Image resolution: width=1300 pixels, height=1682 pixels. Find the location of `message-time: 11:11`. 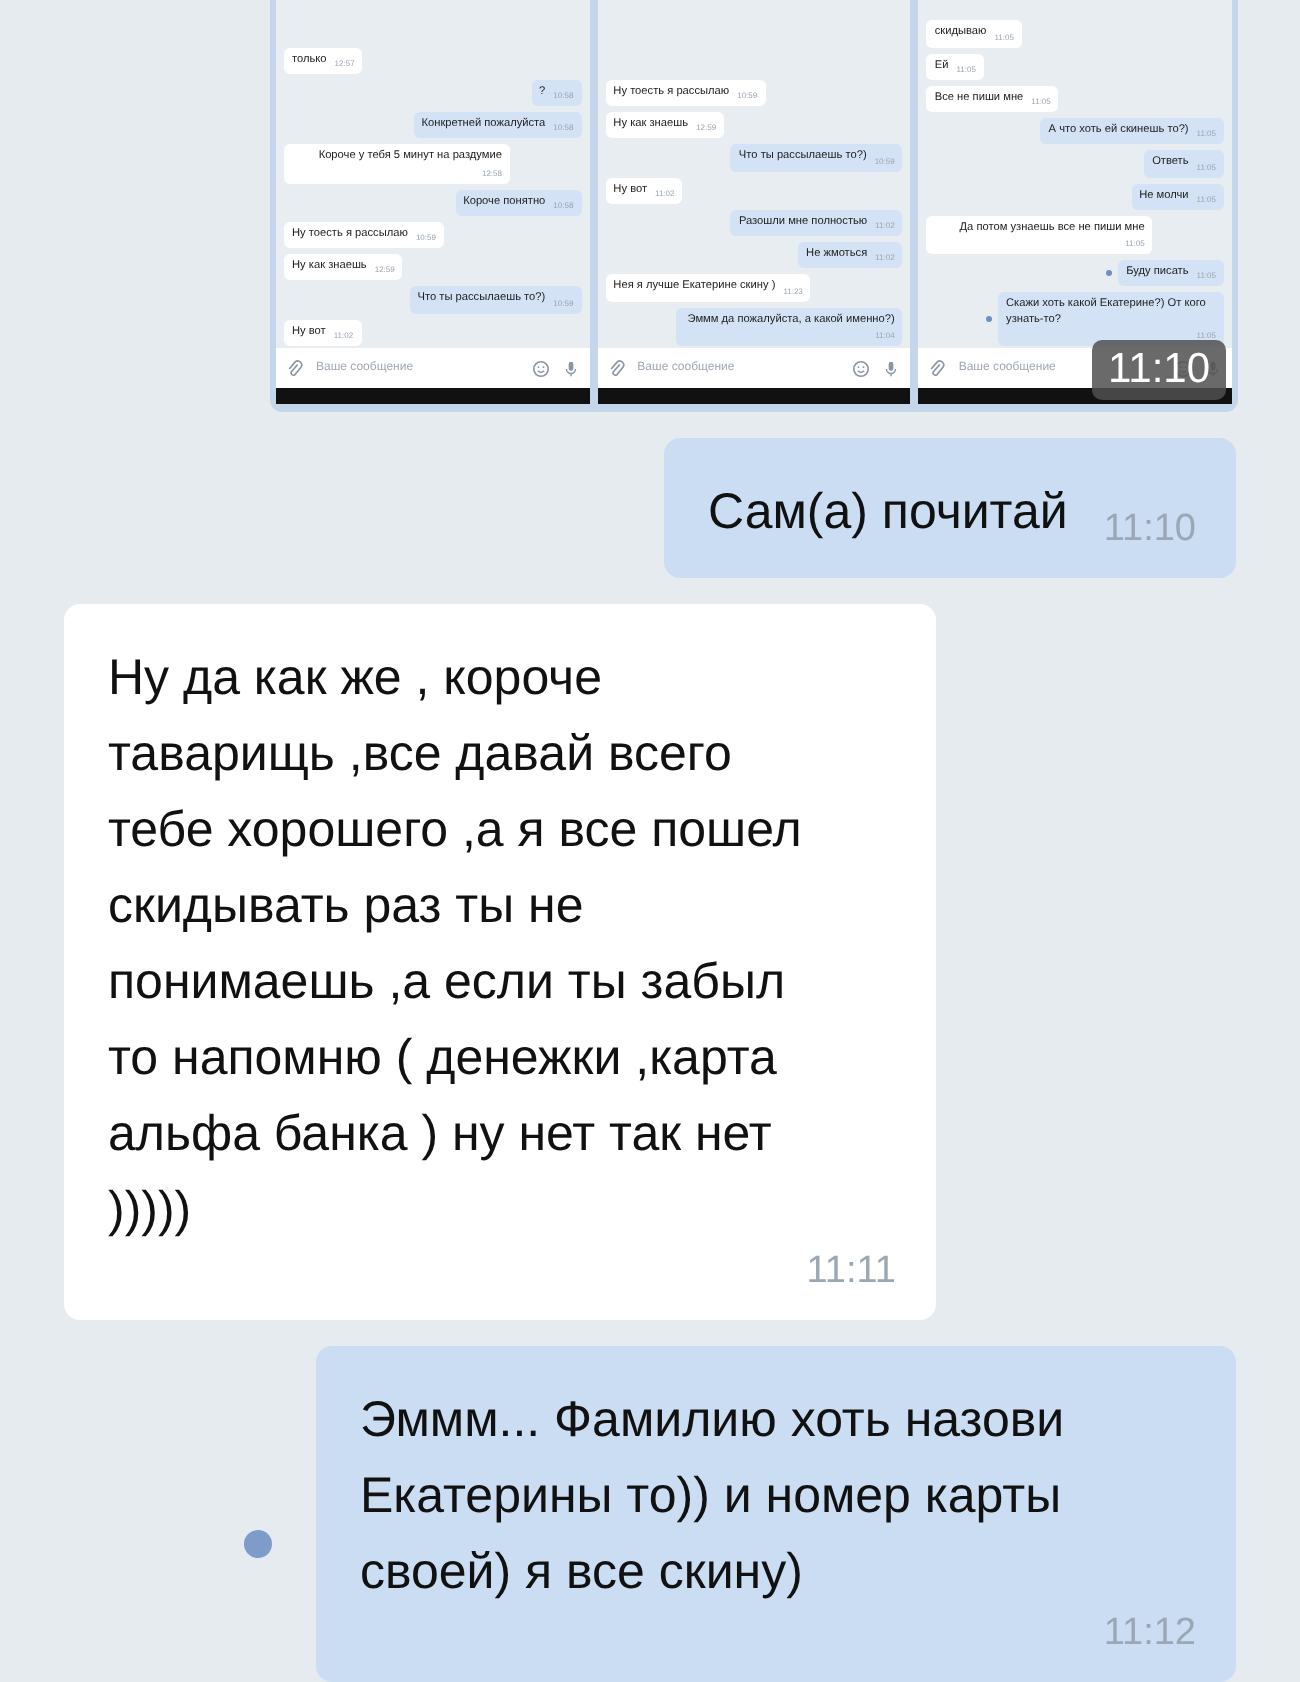

message-time: 11:11 is located at coordinates (851, 1272).